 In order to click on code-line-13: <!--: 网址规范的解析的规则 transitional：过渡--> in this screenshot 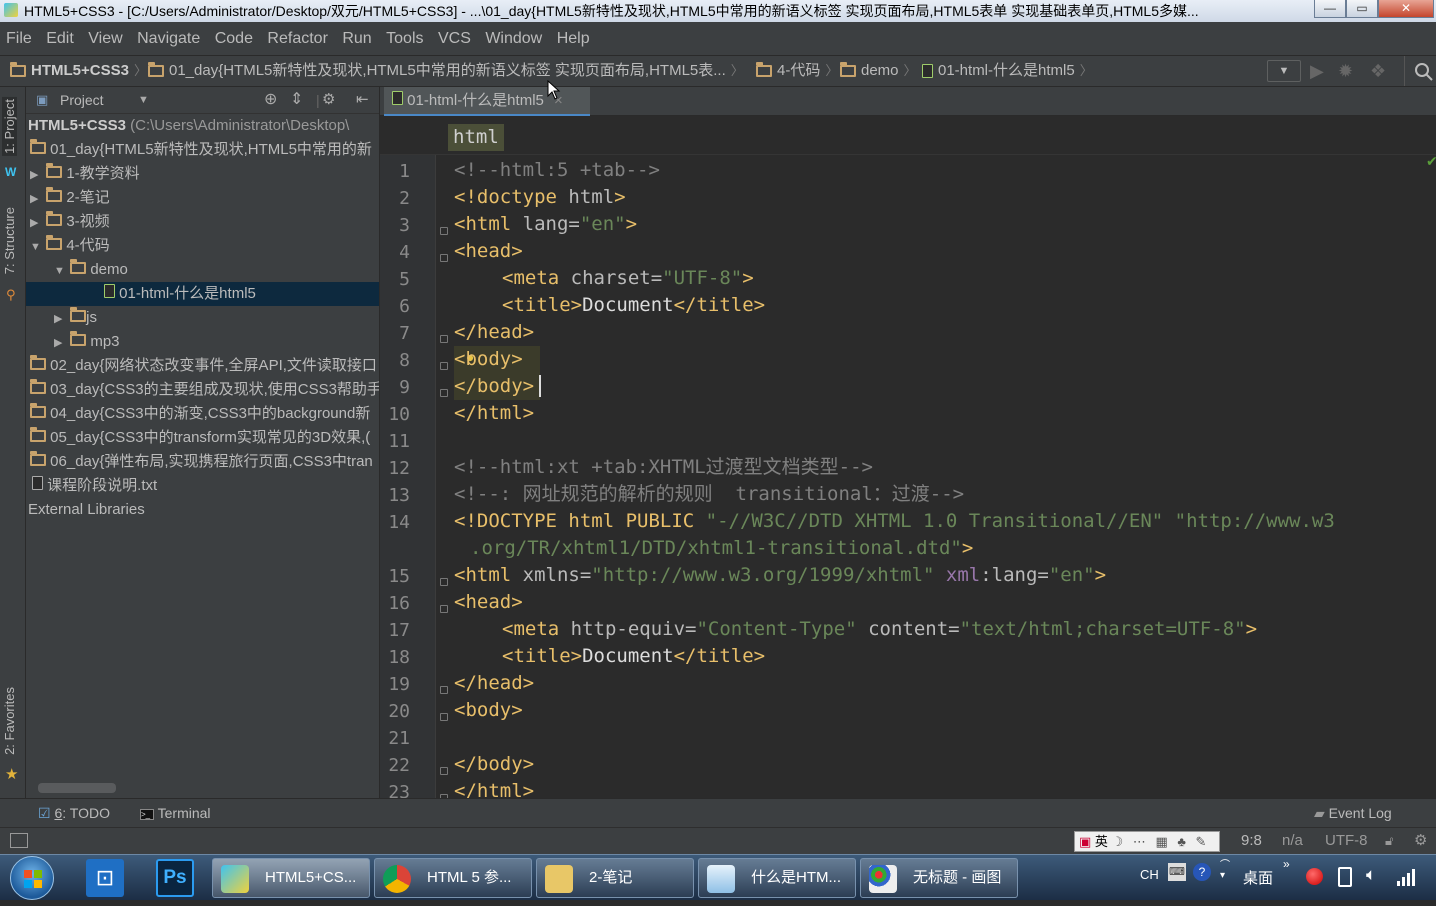, I will do `click(709, 494)`.